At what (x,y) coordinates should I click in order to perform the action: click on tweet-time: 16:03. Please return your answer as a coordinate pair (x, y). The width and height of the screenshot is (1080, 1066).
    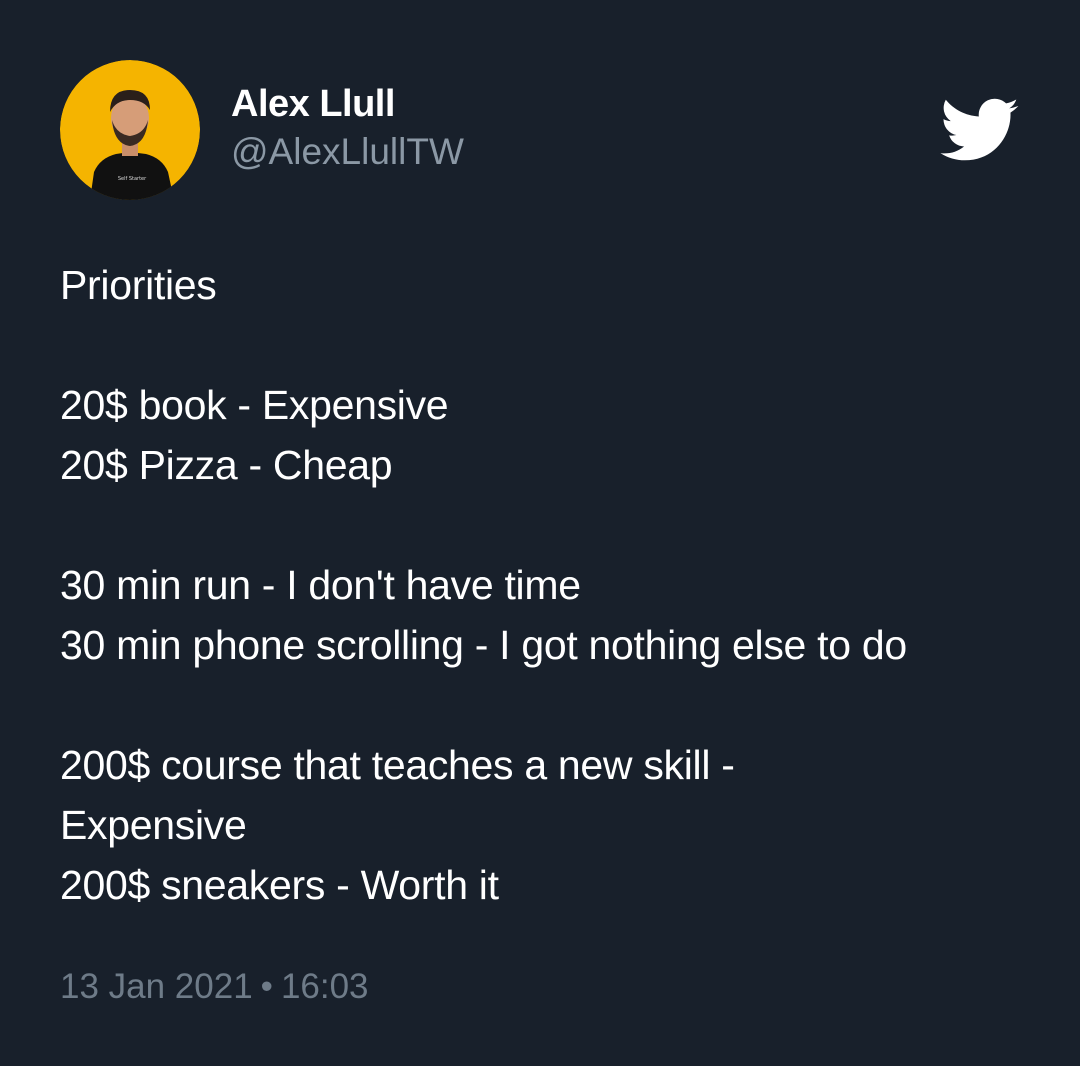
    Looking at the image, I should click on (324, 986).